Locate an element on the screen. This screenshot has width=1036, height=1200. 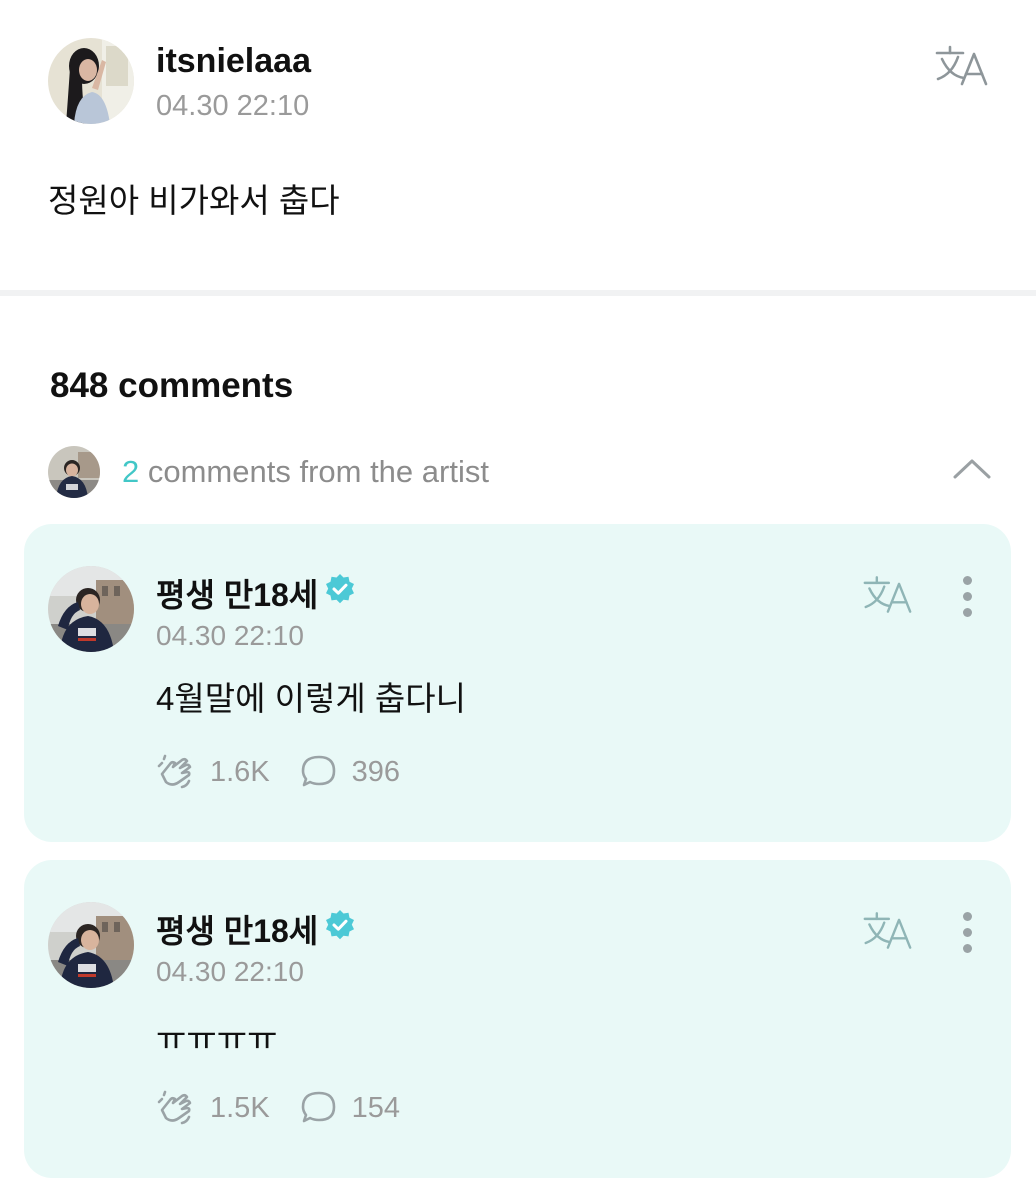
artist-comments-count: 2 is located at coordinates (131, 471).